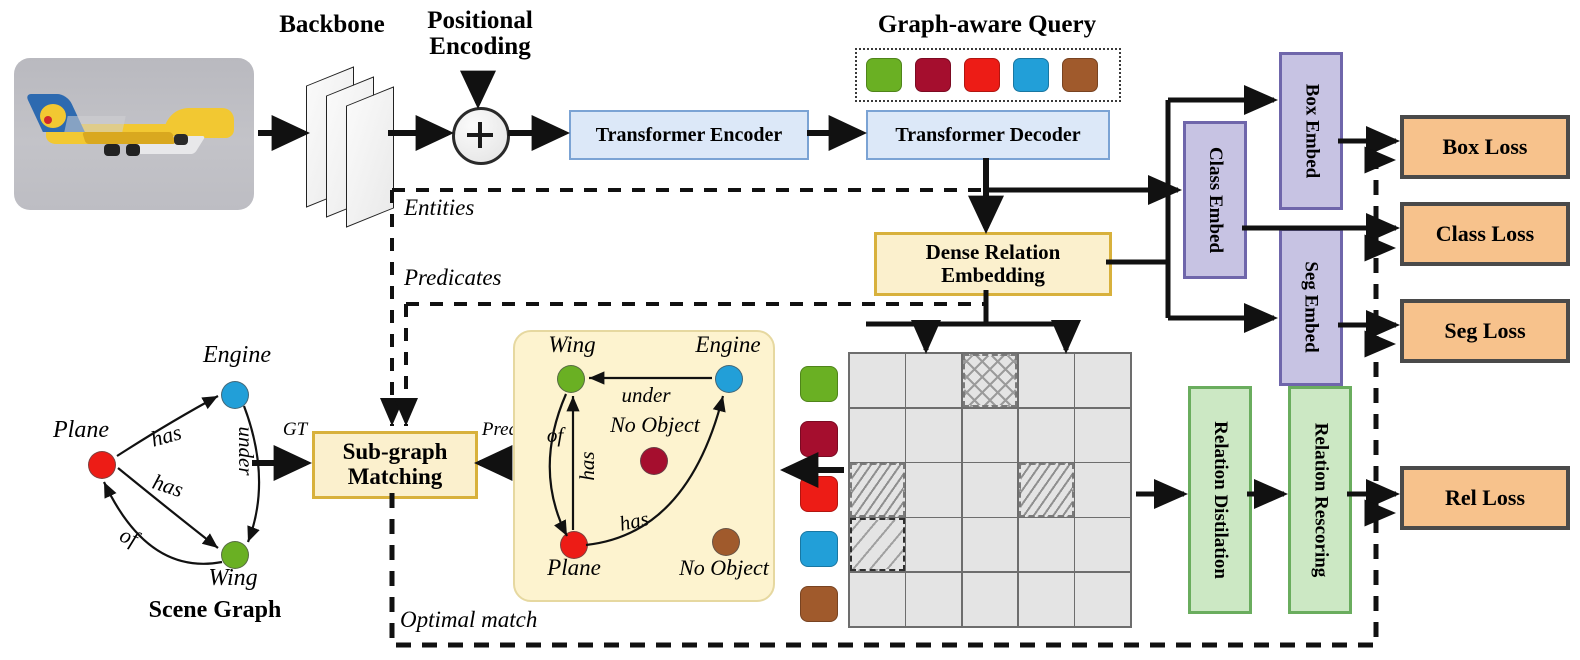  I want to click on backbone-label: Backbone, so click(332, 24).